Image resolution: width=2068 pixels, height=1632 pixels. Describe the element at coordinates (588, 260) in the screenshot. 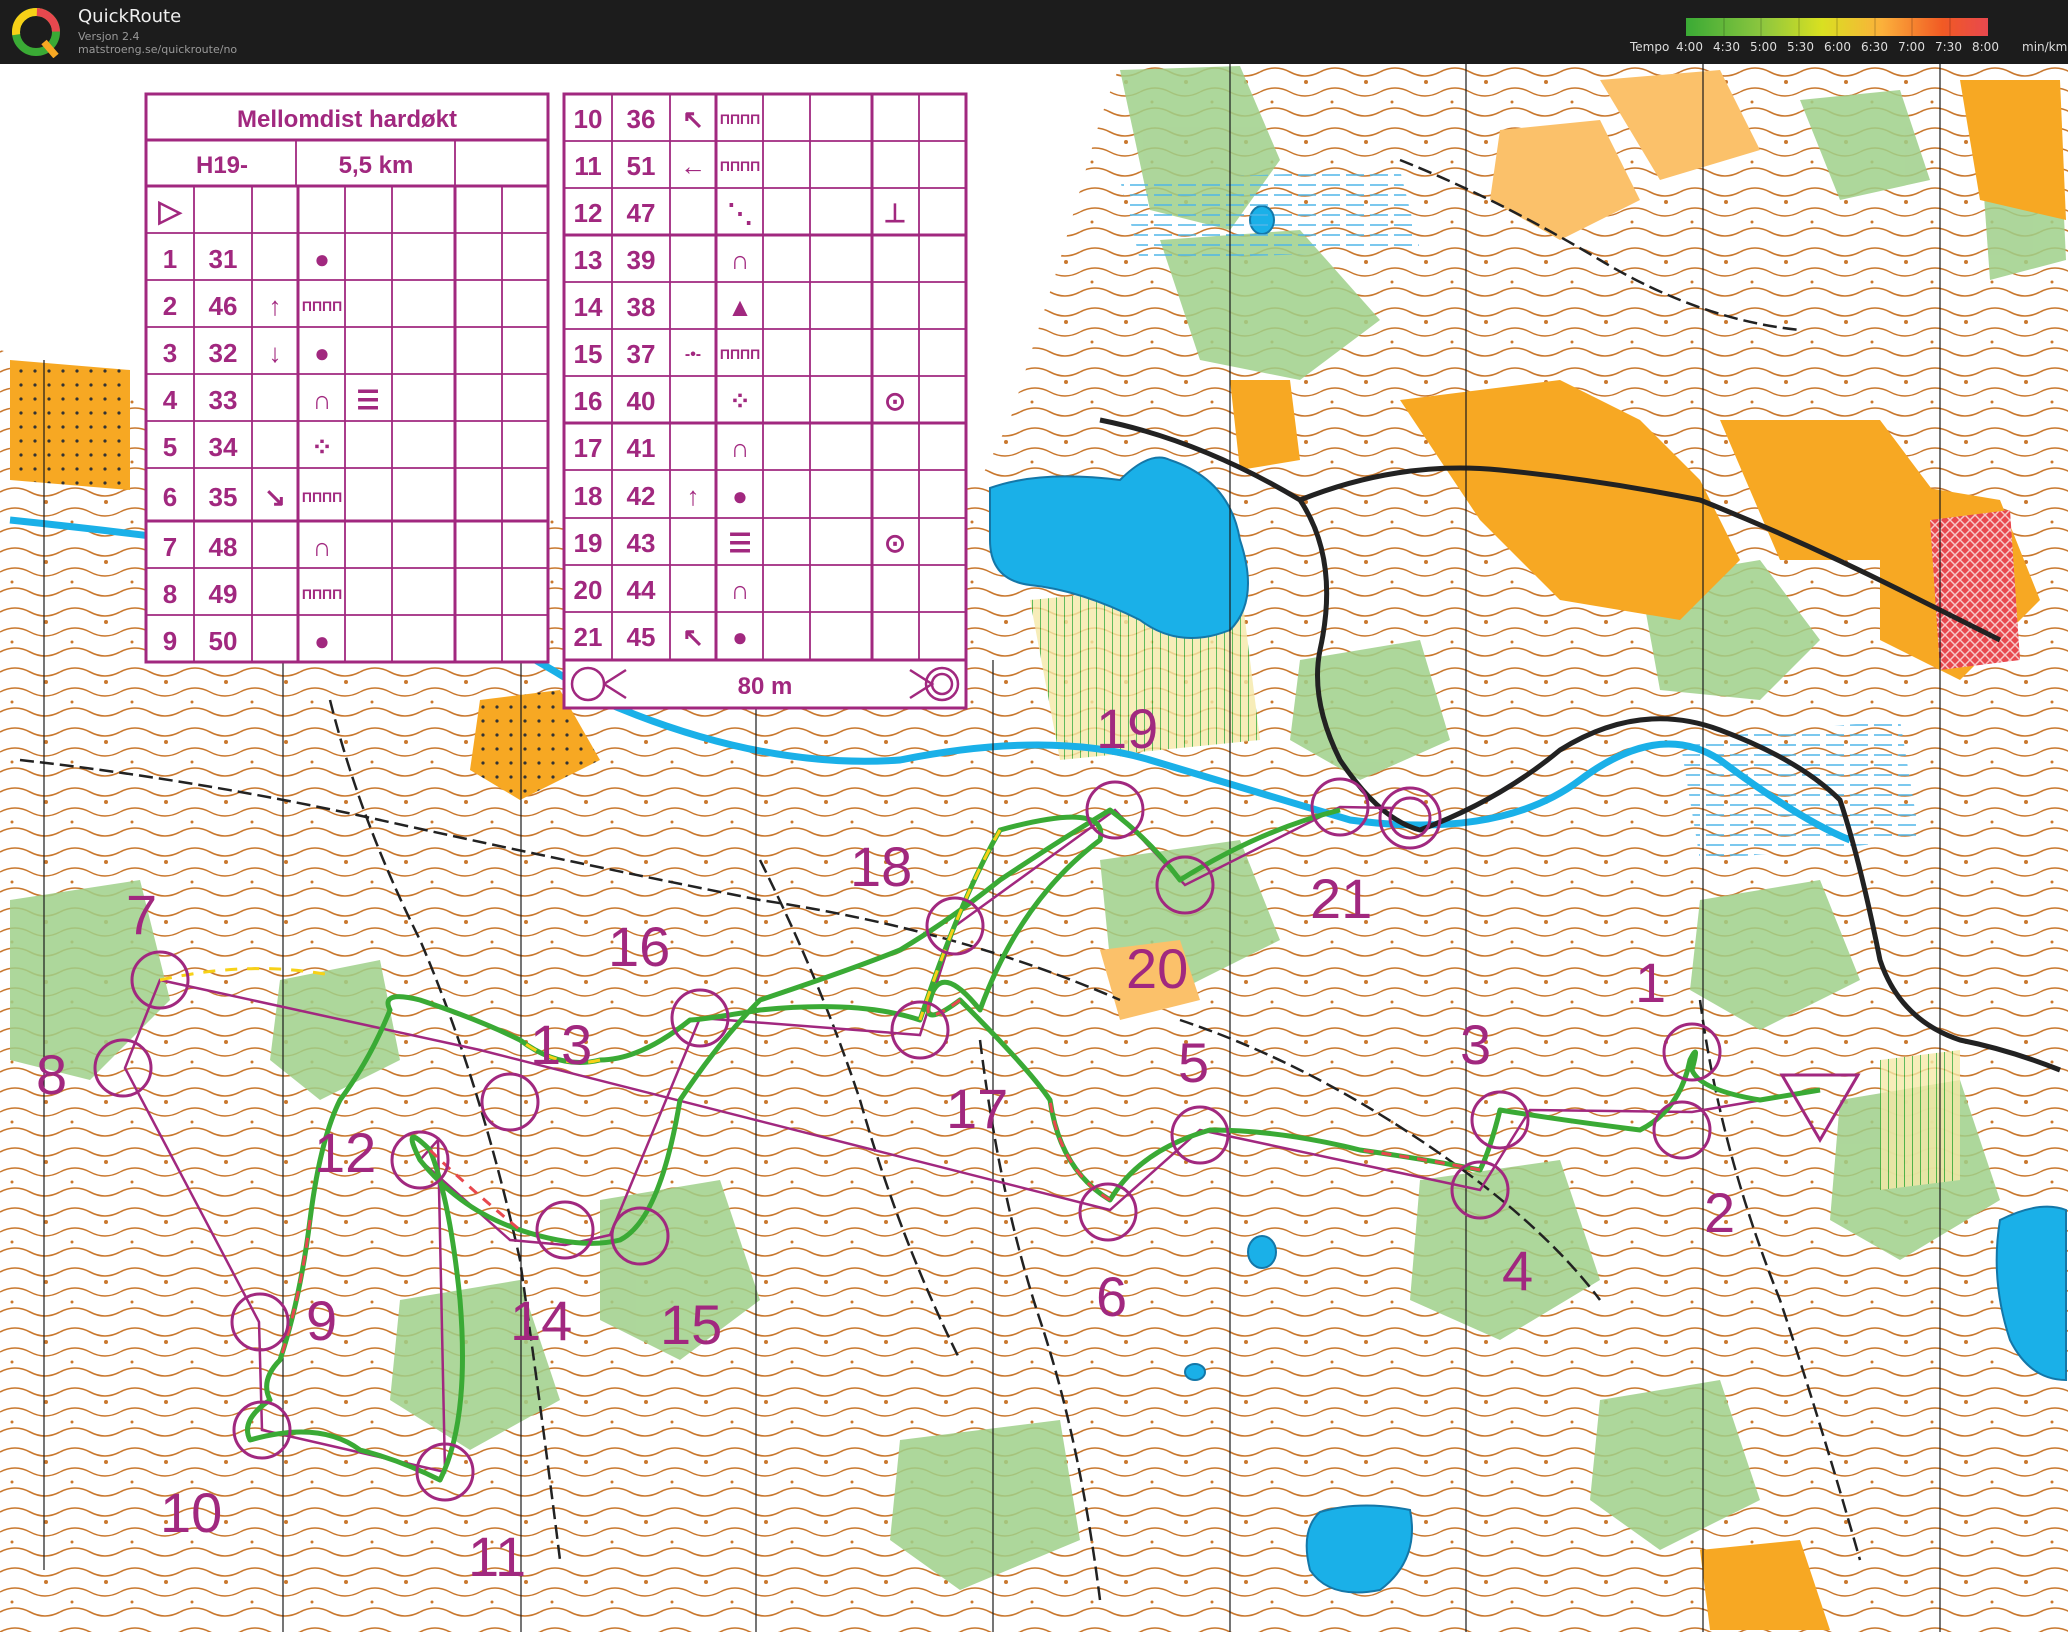

I see `control-seq: 13` at that location.